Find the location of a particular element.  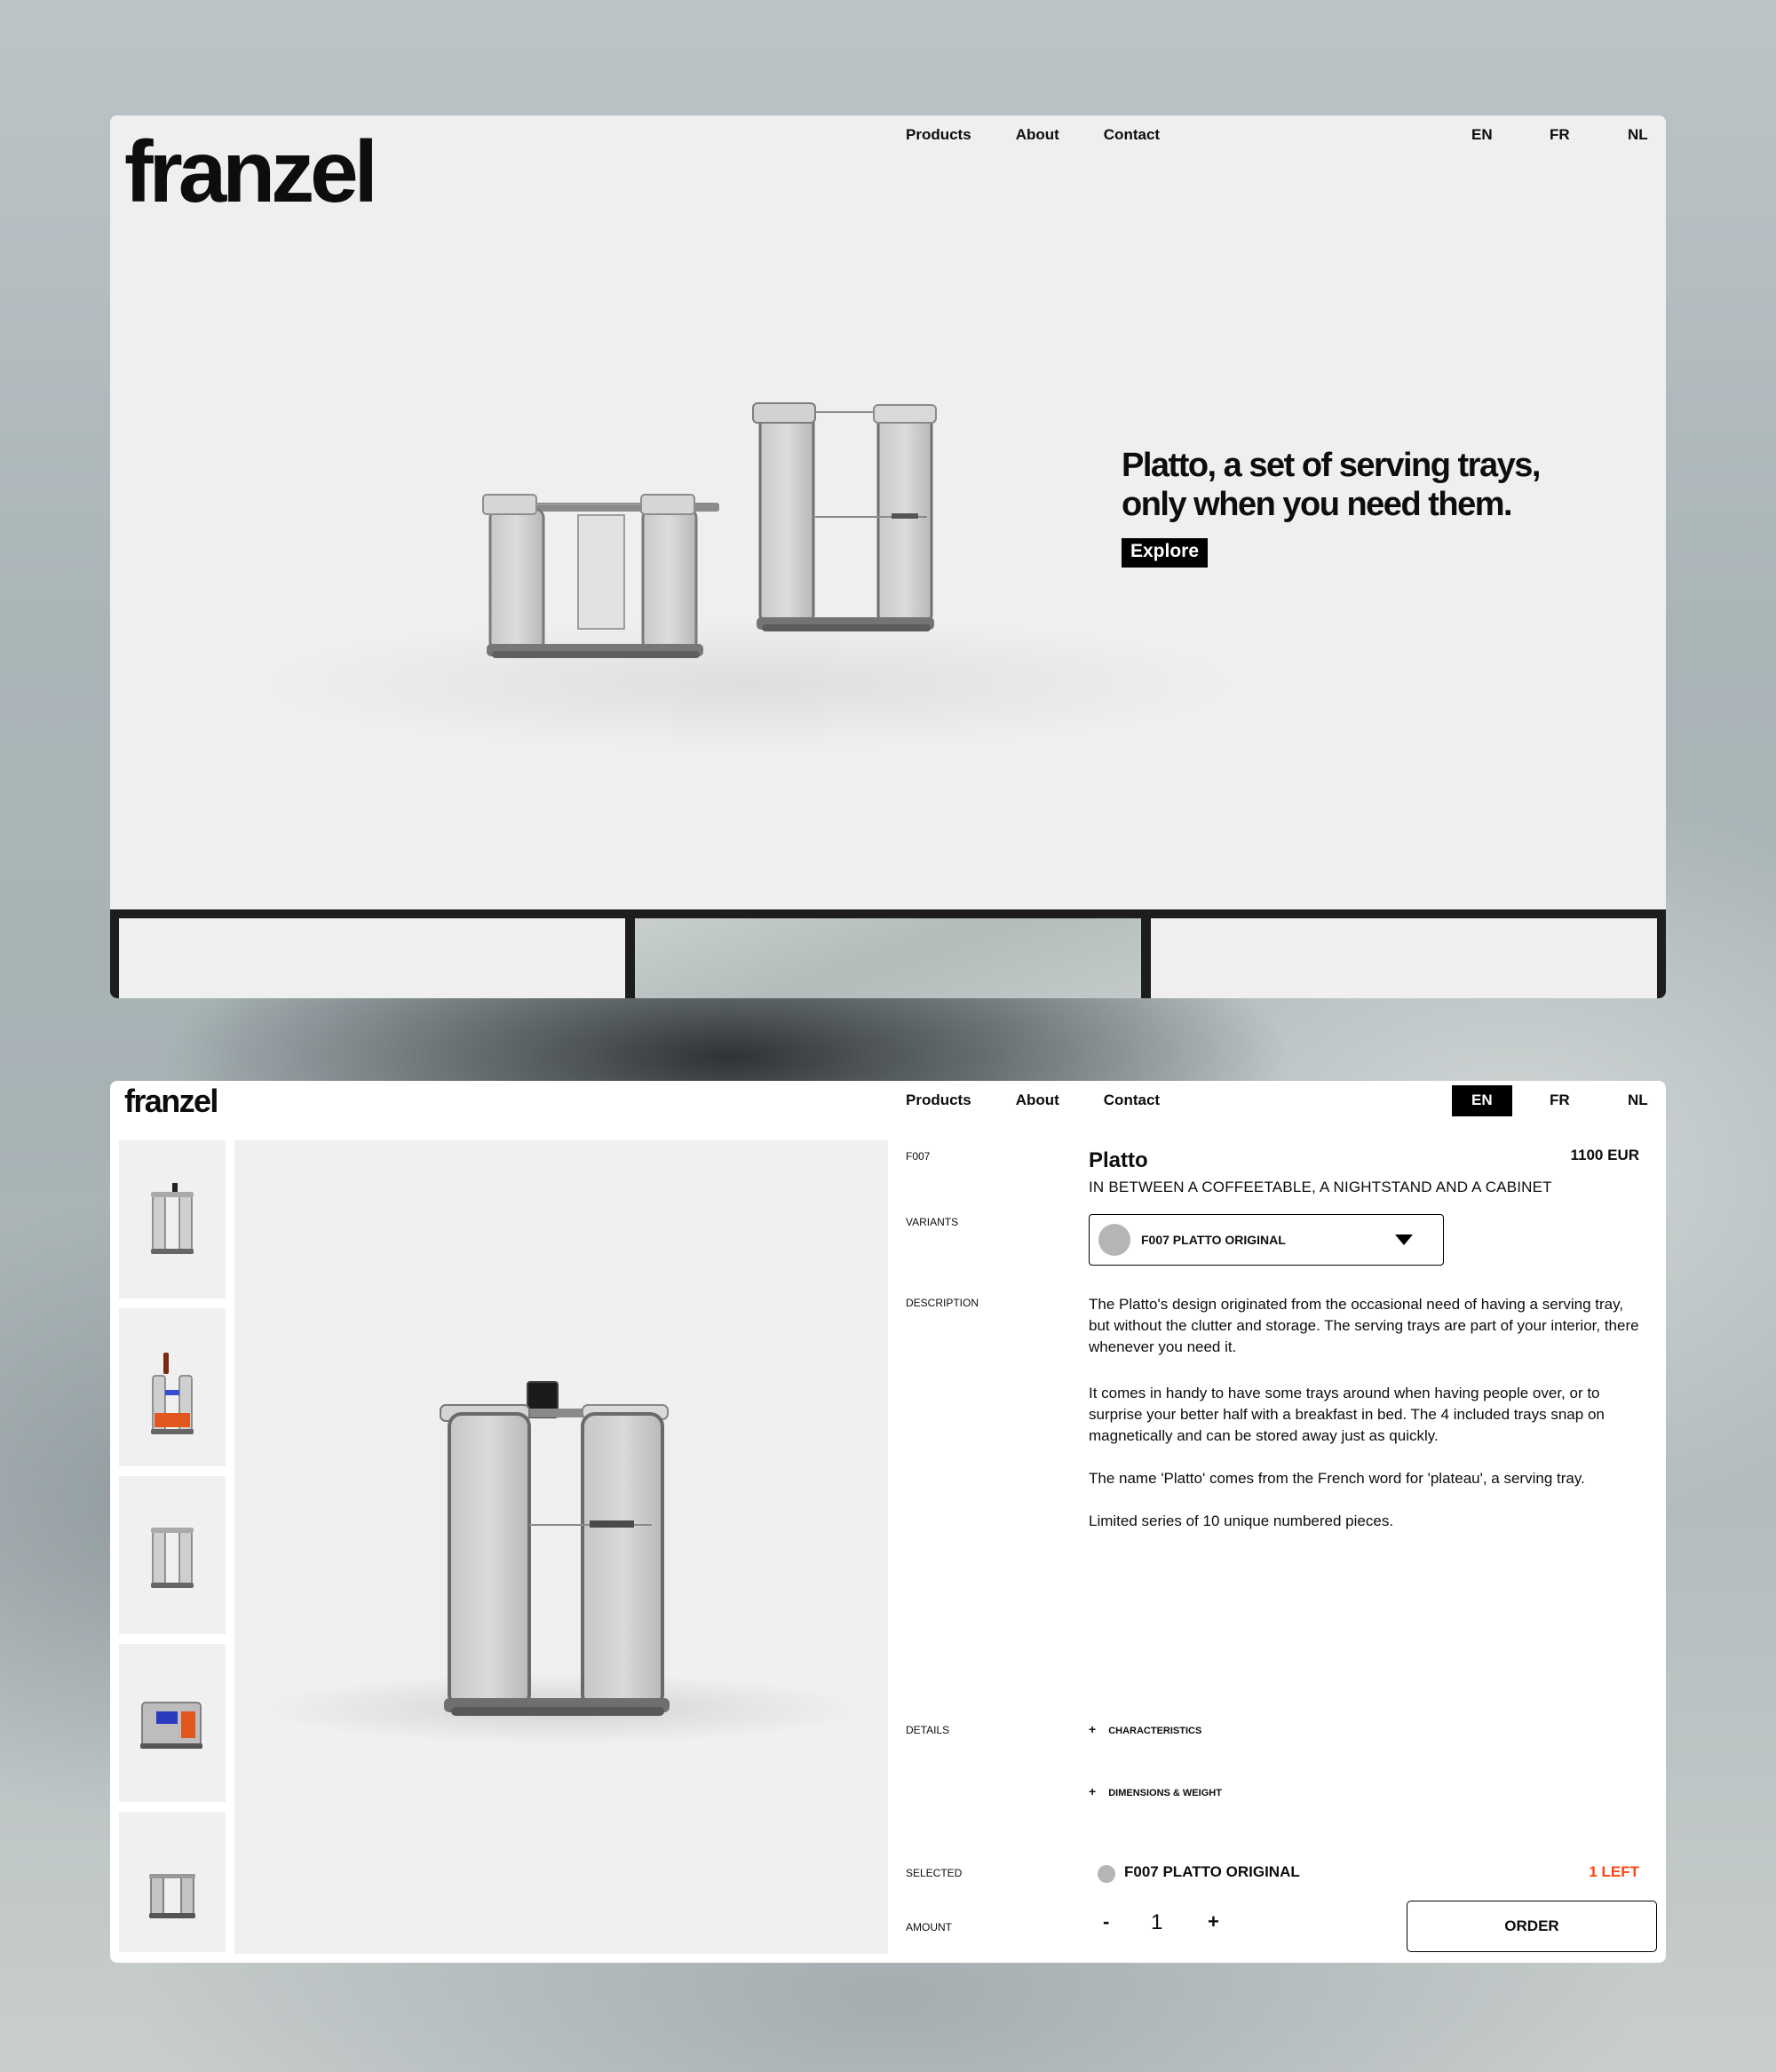

variant-swatch is located at coordinates (1114, 1240).